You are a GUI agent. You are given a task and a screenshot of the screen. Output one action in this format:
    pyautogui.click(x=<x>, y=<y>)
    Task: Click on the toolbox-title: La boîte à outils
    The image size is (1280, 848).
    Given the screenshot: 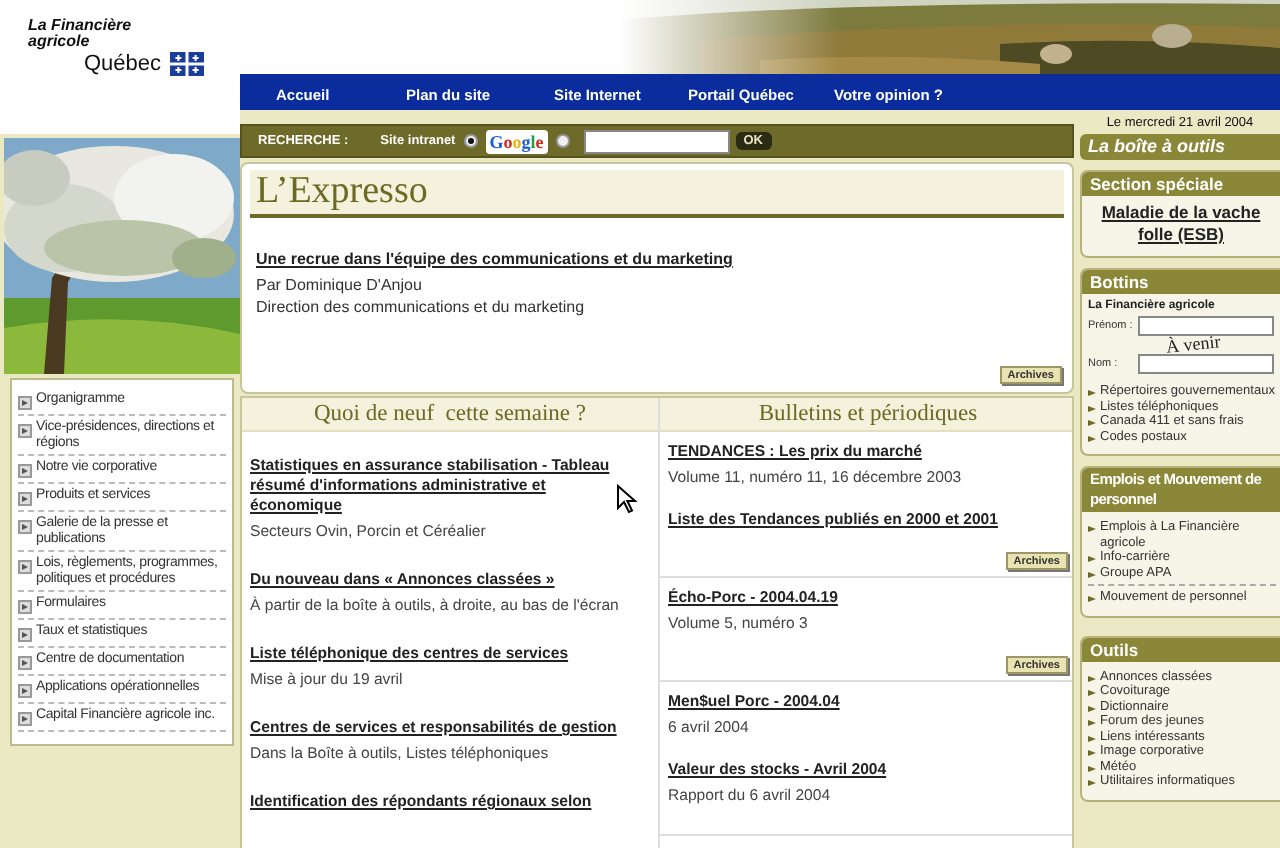 What is the action you would take?
    pyautogui.click(x=1180, y=147)
    